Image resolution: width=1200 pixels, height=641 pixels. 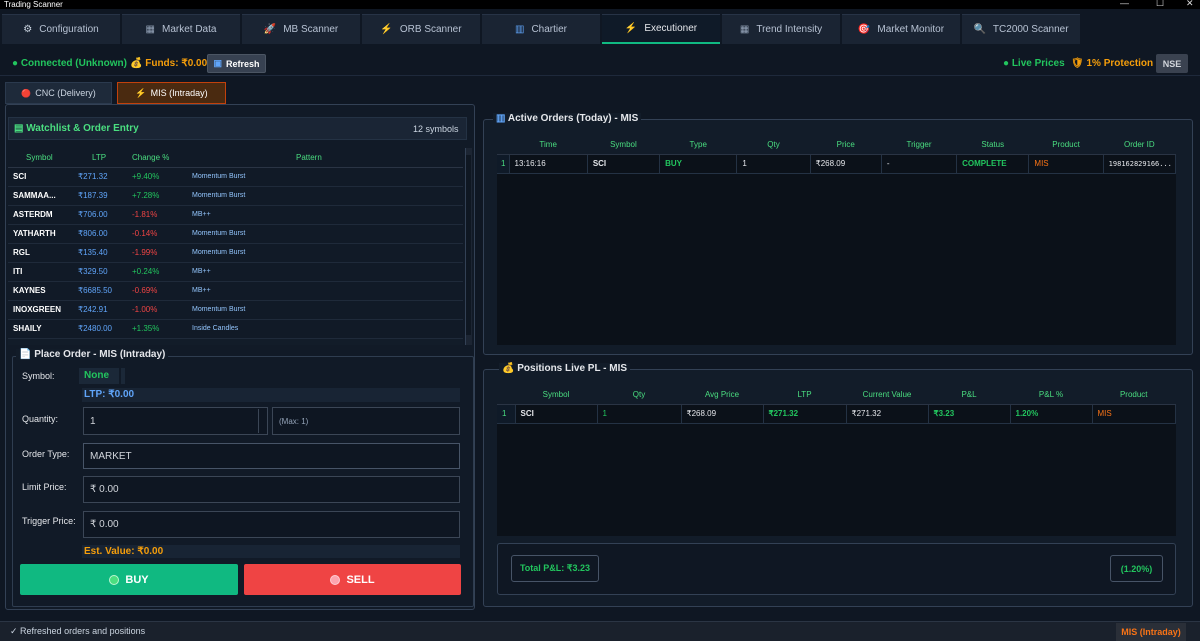 What do you see at coordinates (1160, 4) in the screenshot?
I see `maximize-icon: ☐` at bounding box center [1160, 4].